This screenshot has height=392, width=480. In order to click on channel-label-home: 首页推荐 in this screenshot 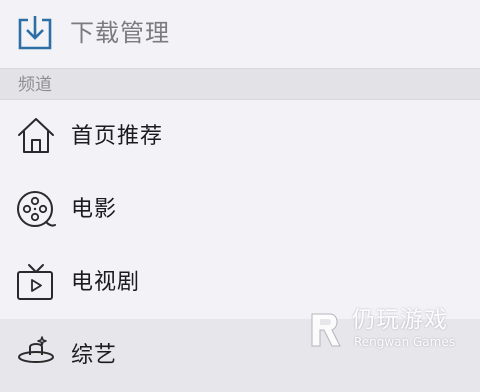, I will do `click(117, 136)`.